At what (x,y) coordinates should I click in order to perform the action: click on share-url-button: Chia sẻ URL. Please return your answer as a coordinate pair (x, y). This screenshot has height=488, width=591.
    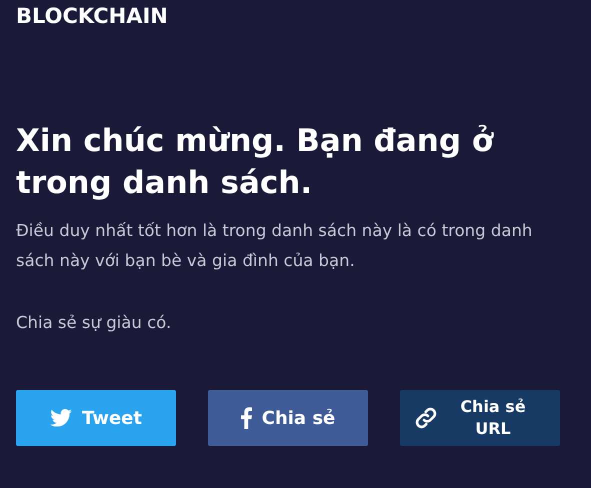
    Looking at the image, I should click on (480, 418).